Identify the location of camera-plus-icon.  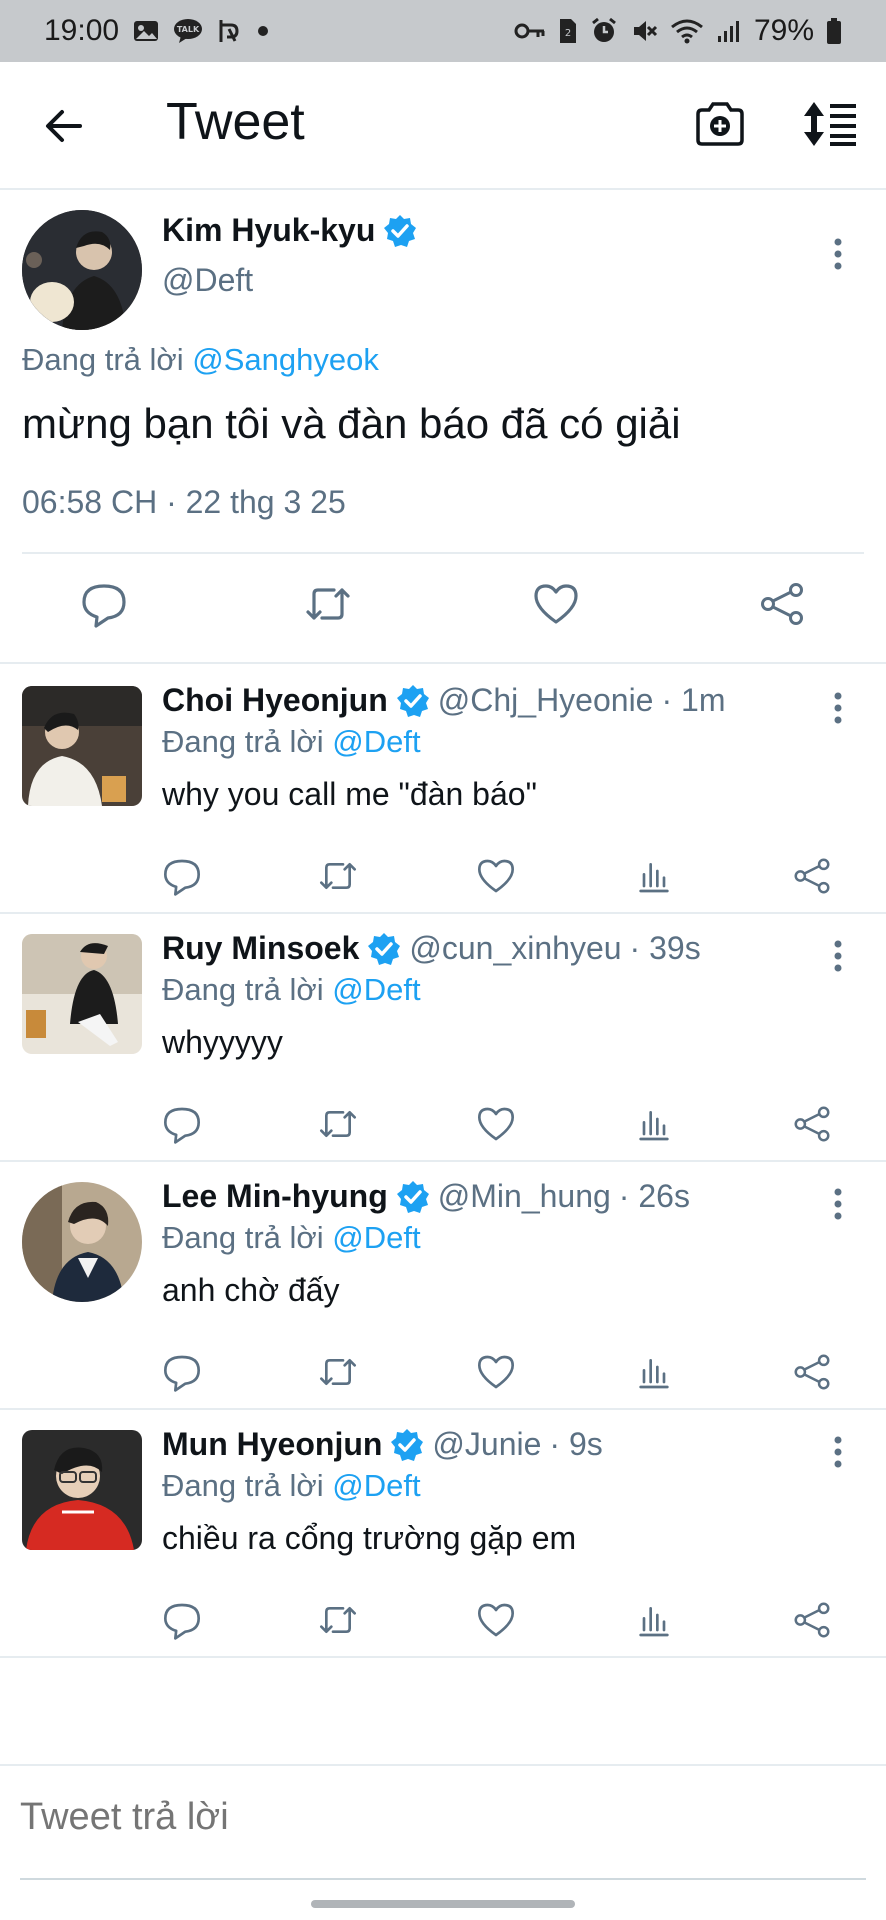
(720, 124).